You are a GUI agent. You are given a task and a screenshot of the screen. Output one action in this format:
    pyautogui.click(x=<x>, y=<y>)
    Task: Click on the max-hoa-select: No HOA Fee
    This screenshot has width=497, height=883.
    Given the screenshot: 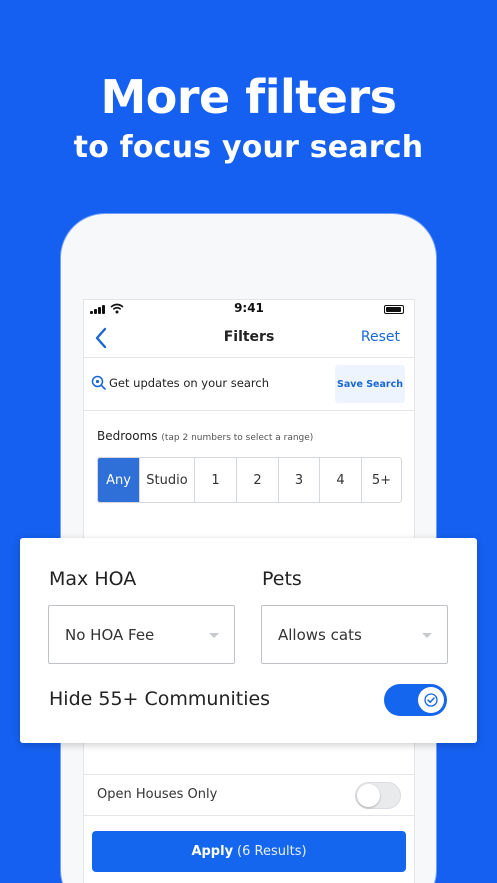 What is the action you would take?
    pyautogui.click(x=141, y=634)
    